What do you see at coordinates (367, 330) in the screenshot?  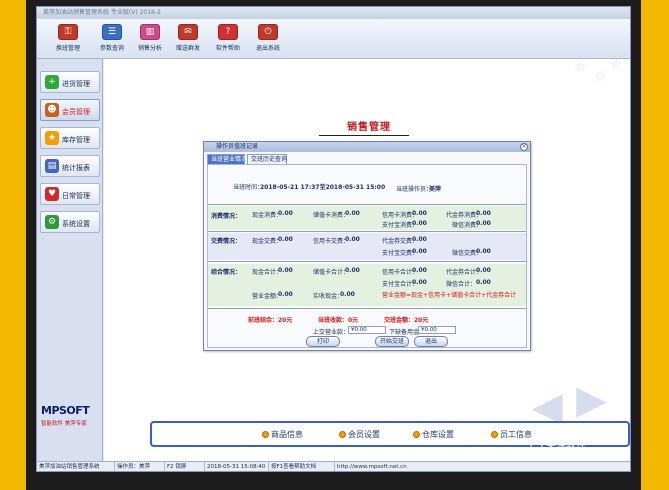 I see `upload-amount-input: ¥0.00` at bounding box center [367, 330].